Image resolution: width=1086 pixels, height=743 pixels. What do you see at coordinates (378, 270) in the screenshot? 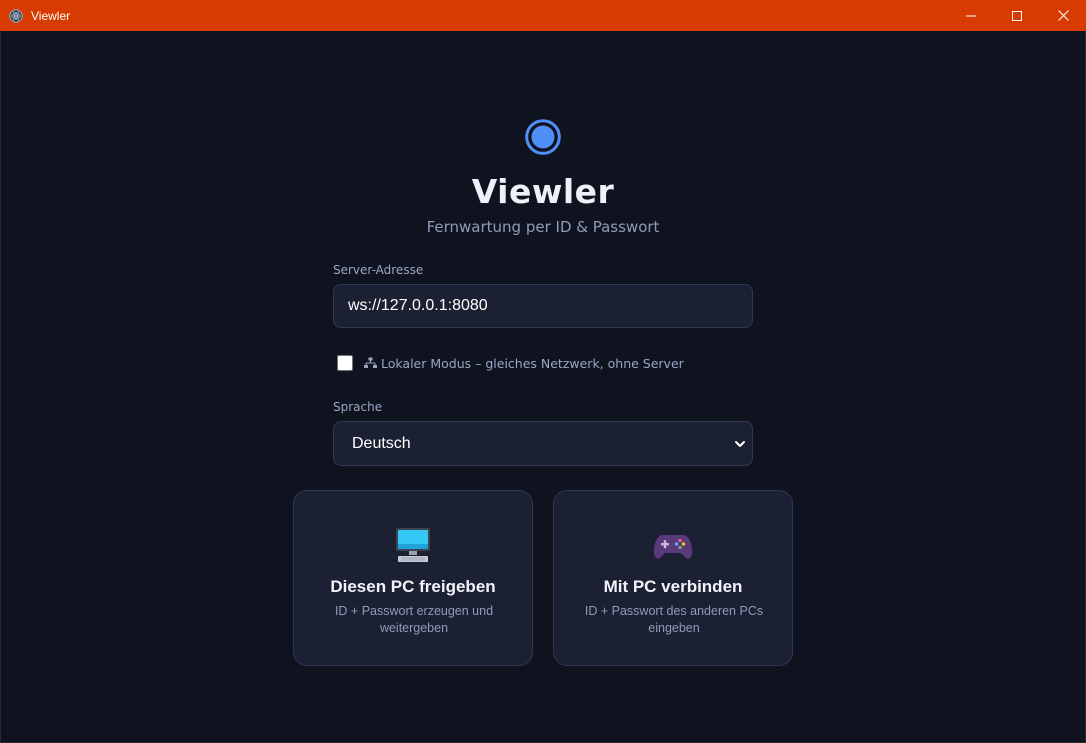
I see `server-address-label: Server-Adresse` at bounding box center [378, 270].